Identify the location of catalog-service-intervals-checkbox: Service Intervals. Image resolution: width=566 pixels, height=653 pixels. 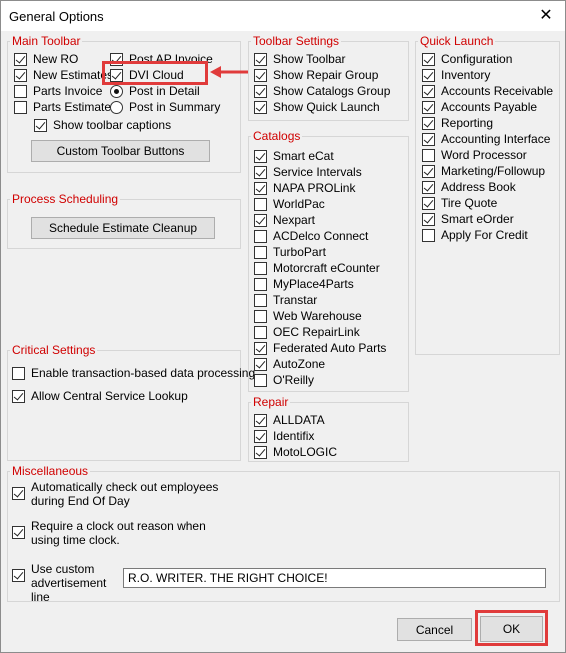
(308, 172).